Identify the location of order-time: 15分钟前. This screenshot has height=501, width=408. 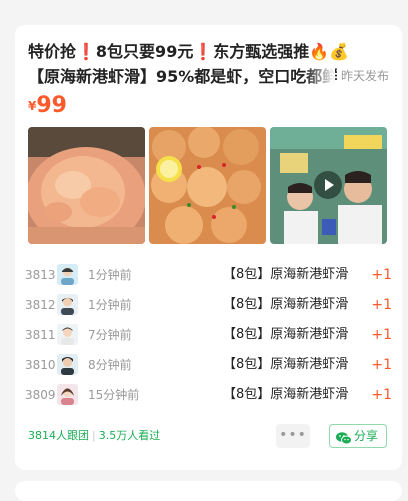
(114, 395).